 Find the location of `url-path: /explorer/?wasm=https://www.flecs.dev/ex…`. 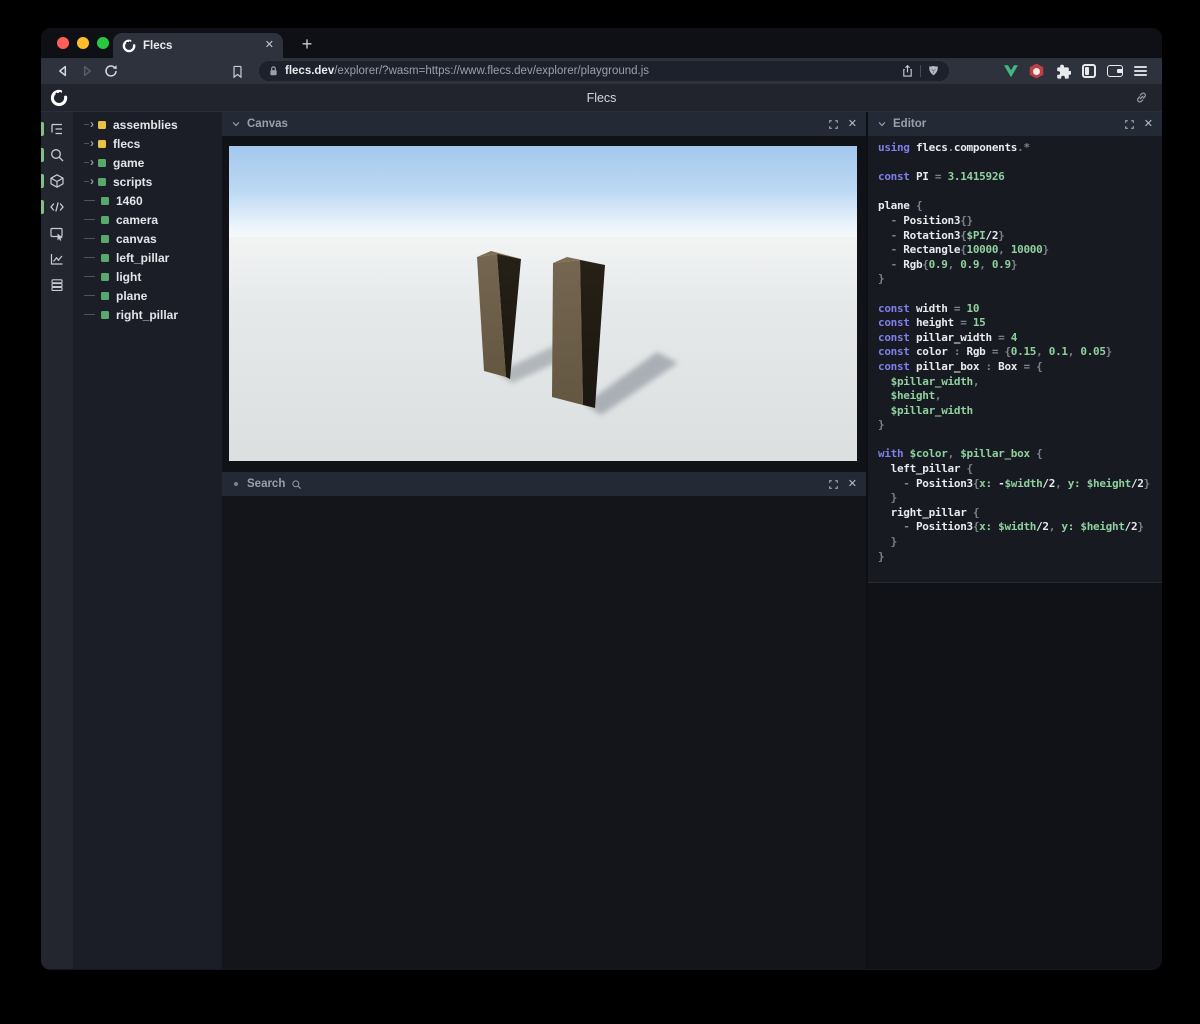

url-path: /explorer/?wasm=https://www.flecs.dev/ex… is located at coordinates (492, 71).